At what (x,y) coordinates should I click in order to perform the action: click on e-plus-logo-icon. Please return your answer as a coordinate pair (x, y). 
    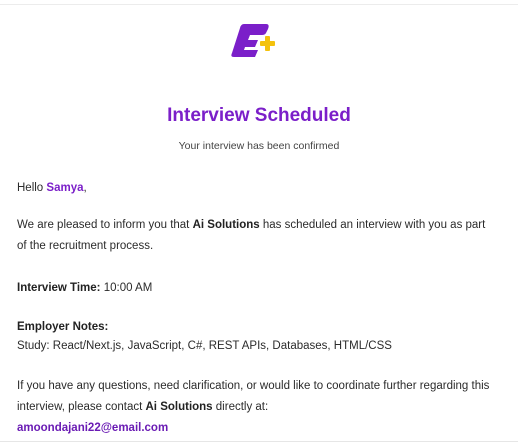
    Looking at the image, I should click on (253, 40).